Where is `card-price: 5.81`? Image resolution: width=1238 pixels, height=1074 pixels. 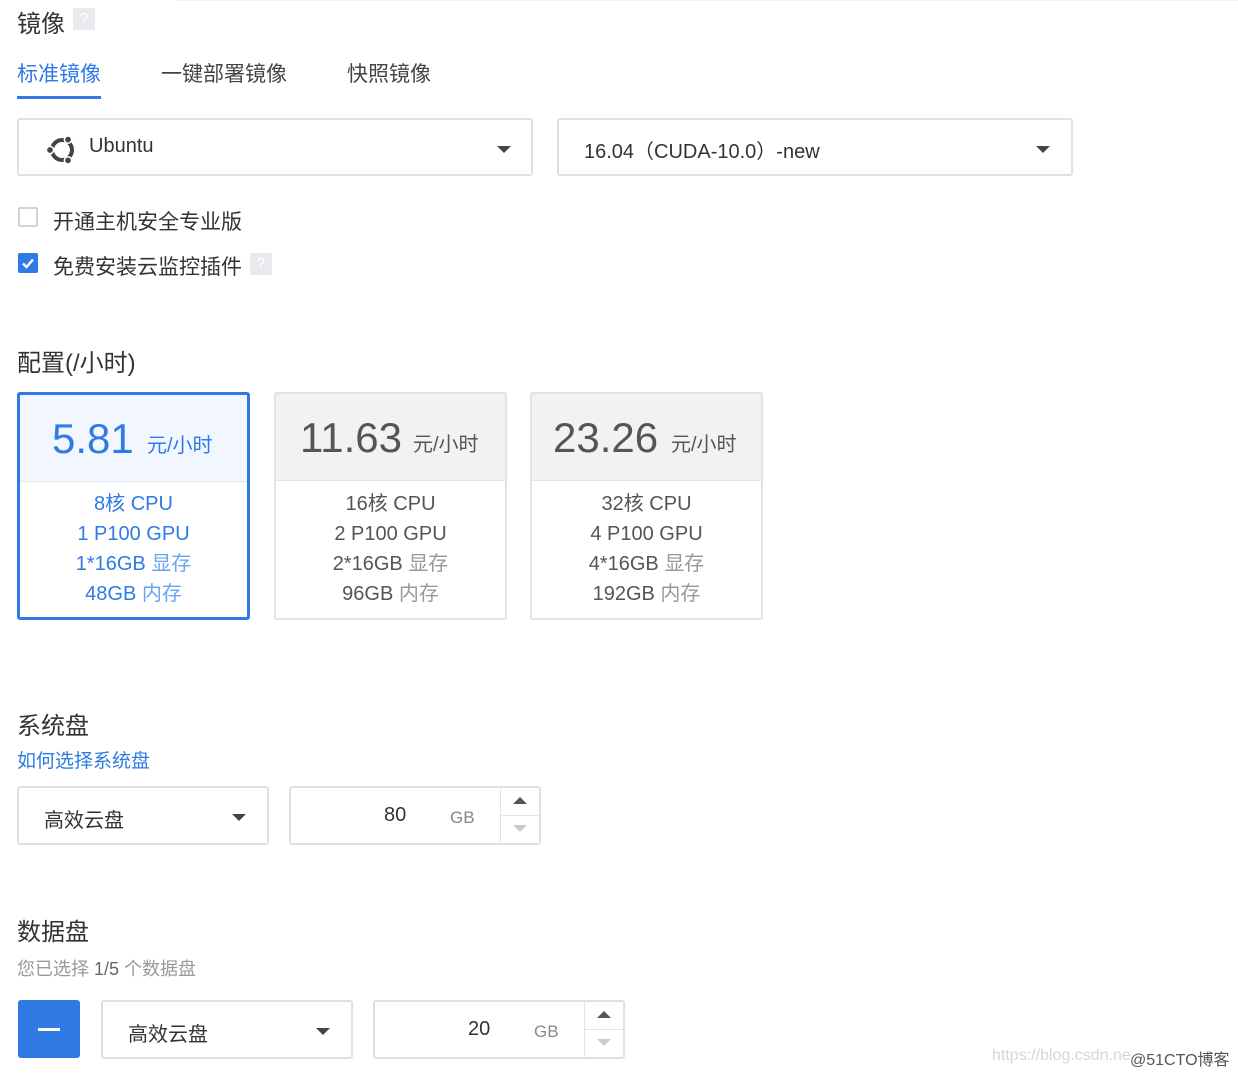
card-price: 5.81 is located at coordinates (93, 438).